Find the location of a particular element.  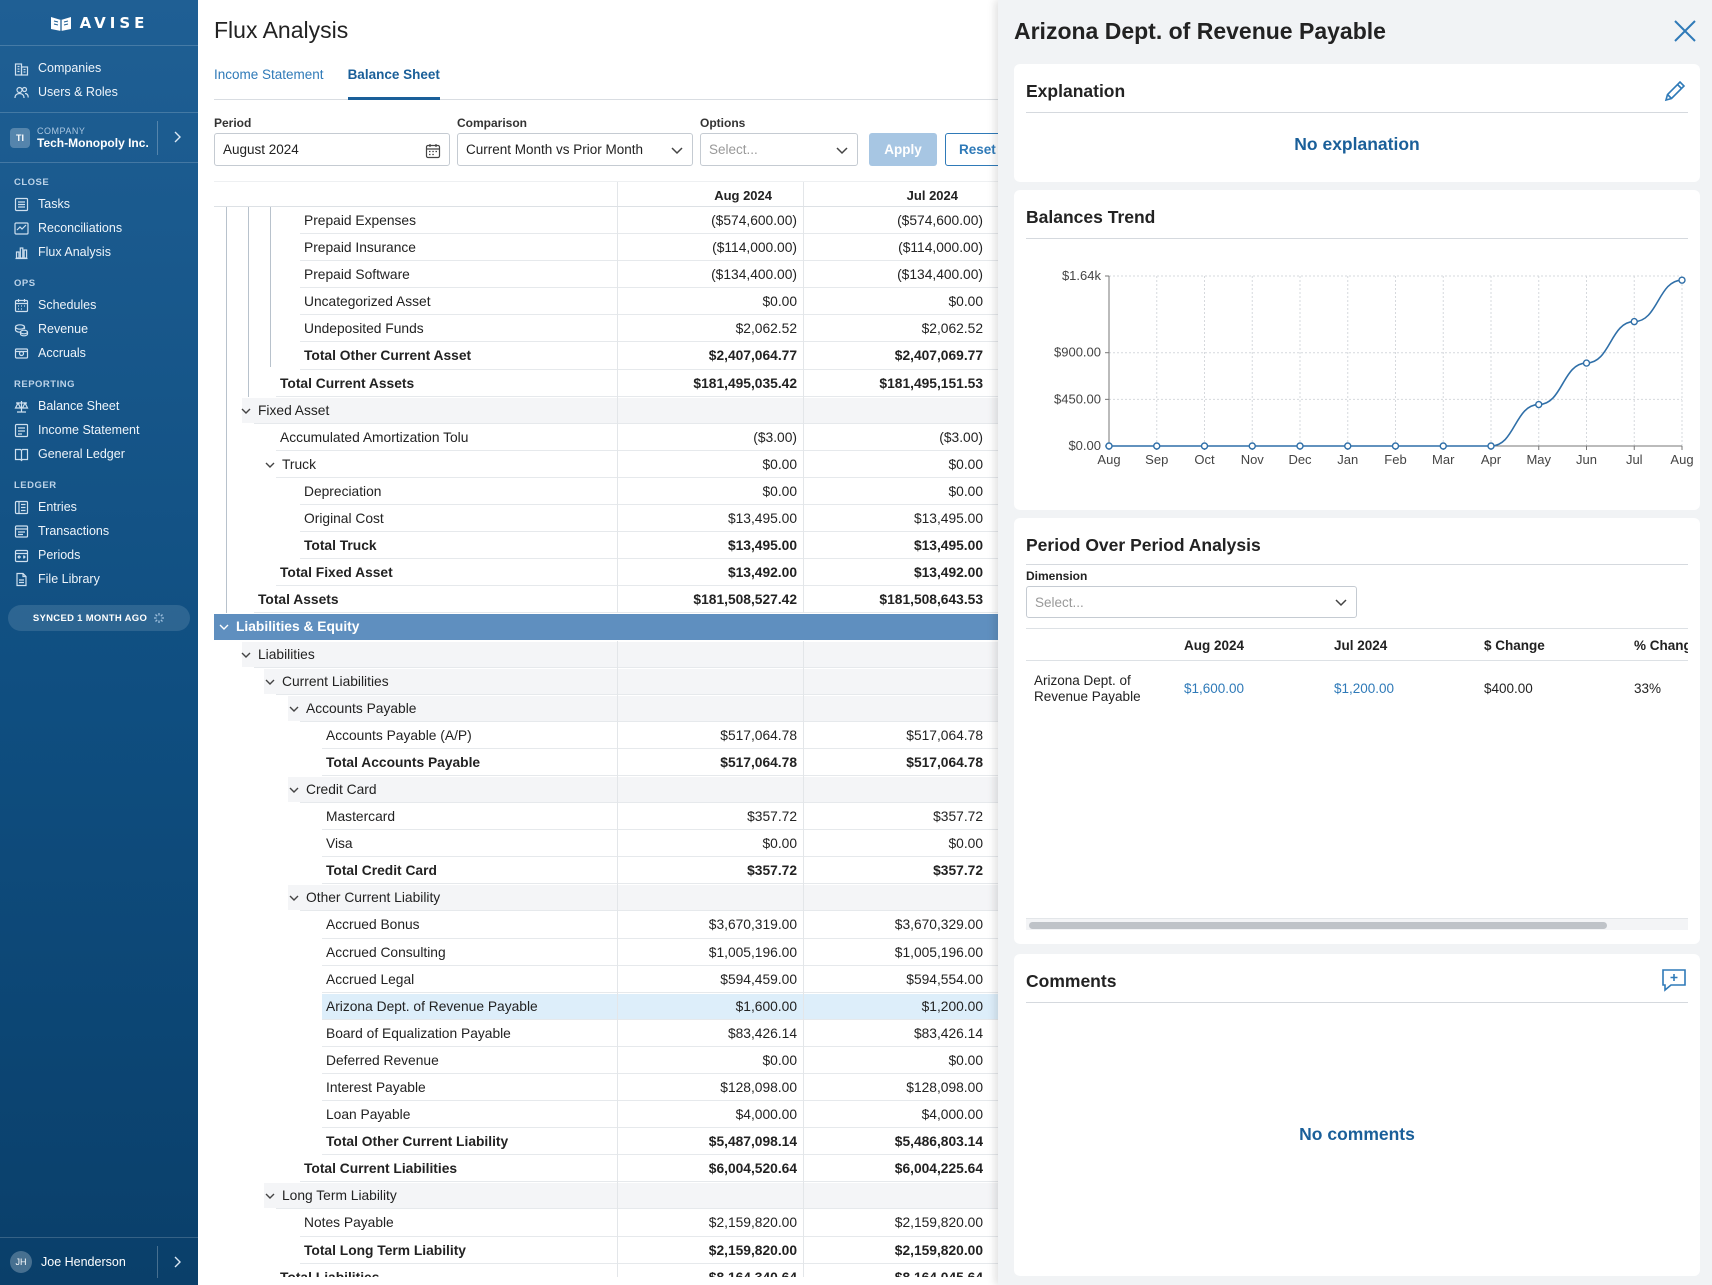

row-amount-prior: $8,164,045.64 is located at coordinates (893, 1273).